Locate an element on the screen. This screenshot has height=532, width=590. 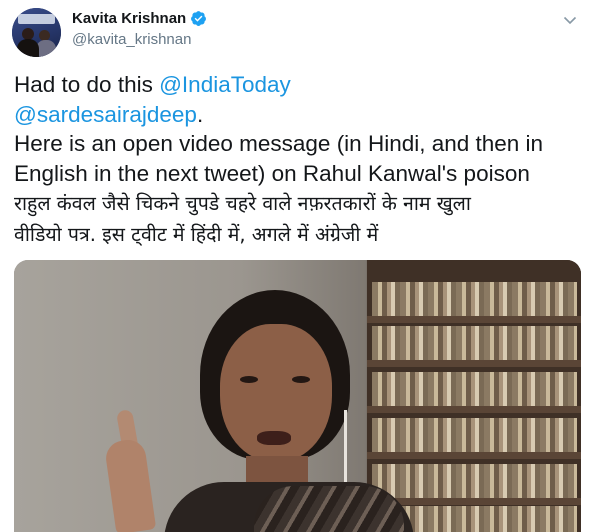
author-handle: @kavita_krishnan is located at coordinates (131, 39).